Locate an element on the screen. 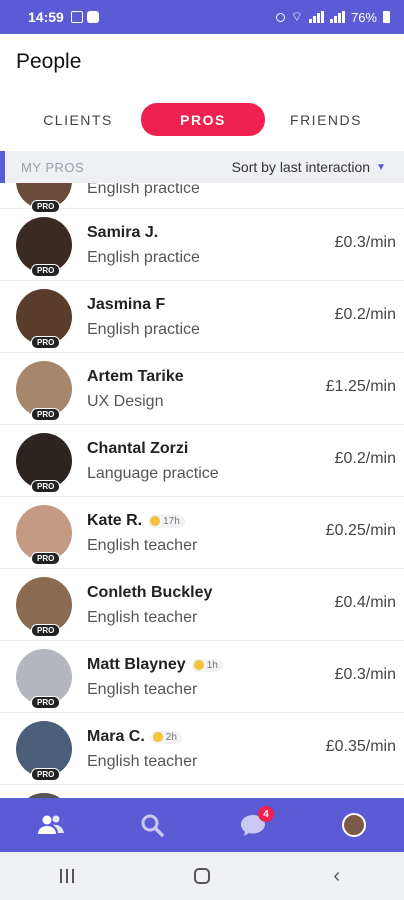 The image size is (404, 900). name-line: Mara C. 2h is located at coordinates (134, 737).